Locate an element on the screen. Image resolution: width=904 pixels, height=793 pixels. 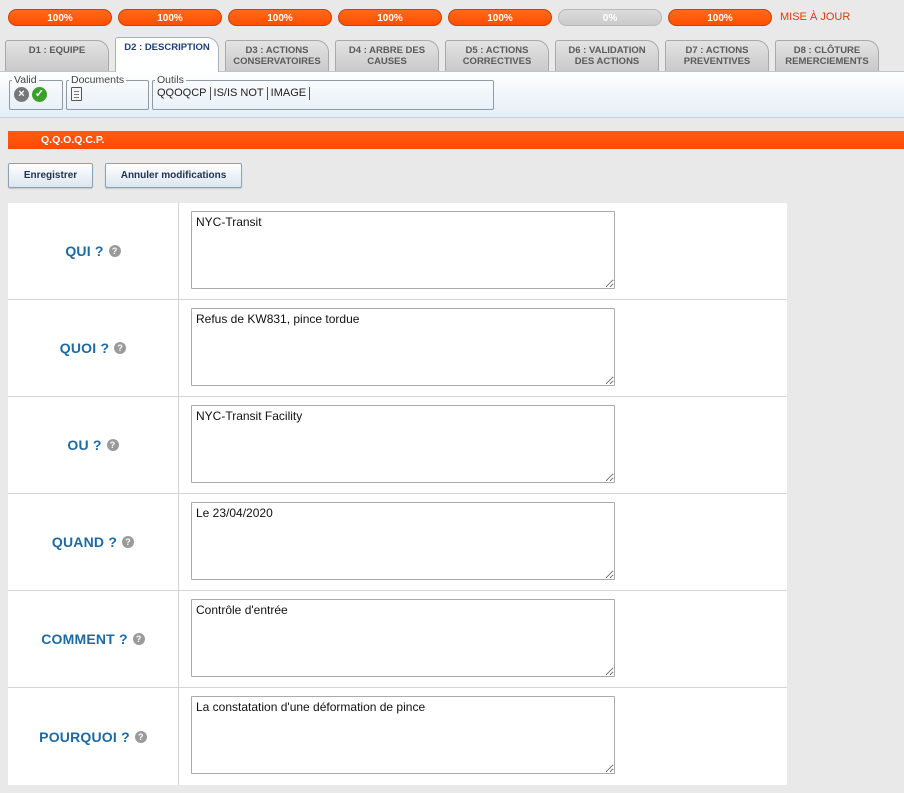
label-quoi-text: QUOI ? is located at coordinates (84, 348).